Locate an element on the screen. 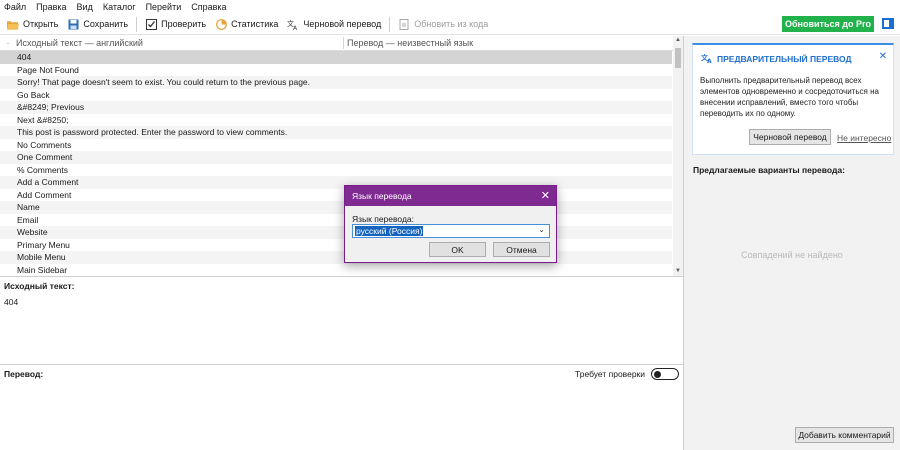 This screenshot has height=450, width=900. list-item: Go Back is located at coordinates (336, 95).